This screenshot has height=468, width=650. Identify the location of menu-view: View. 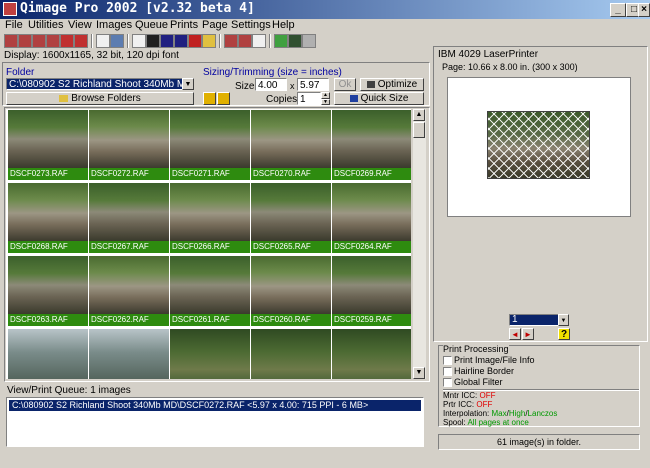
(80, 25).